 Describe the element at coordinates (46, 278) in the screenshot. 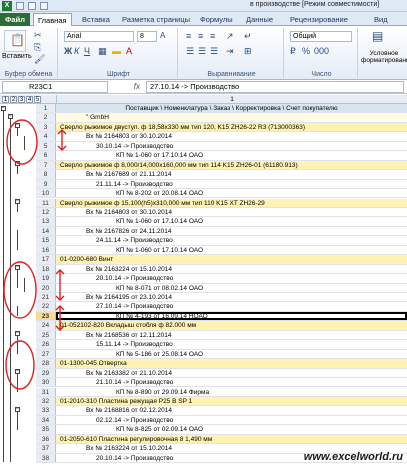

I see `row-number: 19` at that location.